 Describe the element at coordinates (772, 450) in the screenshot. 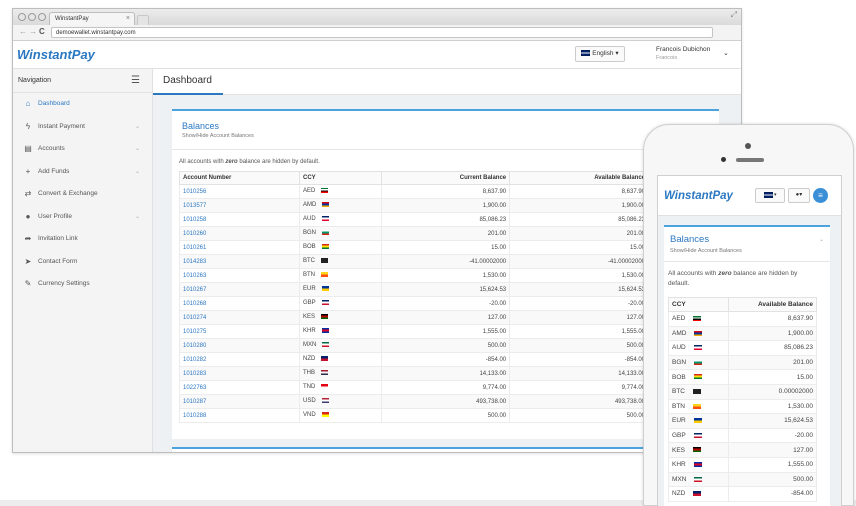

I see `available-balance: 127.00` at that location.